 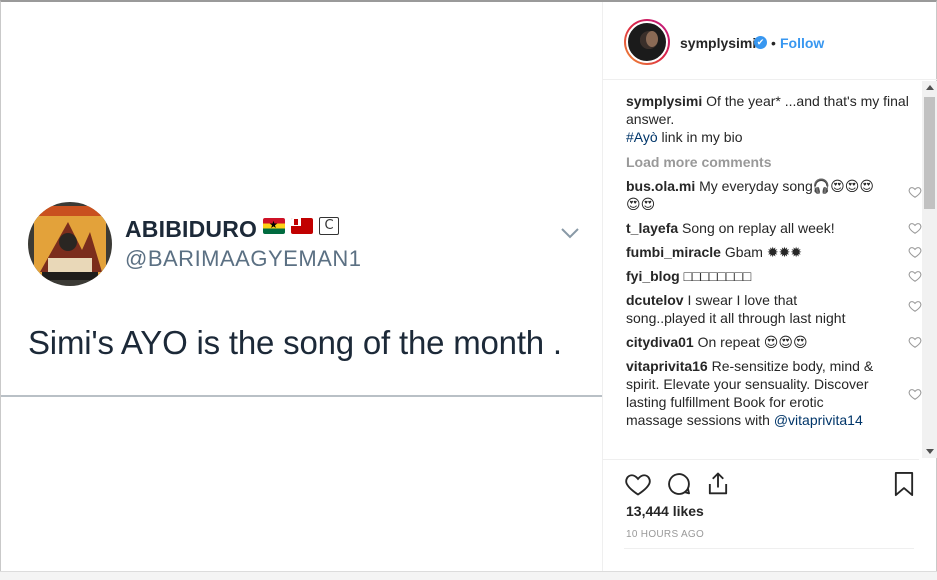 I want to click on tweet-flags: C, so click(x=301, y=226).